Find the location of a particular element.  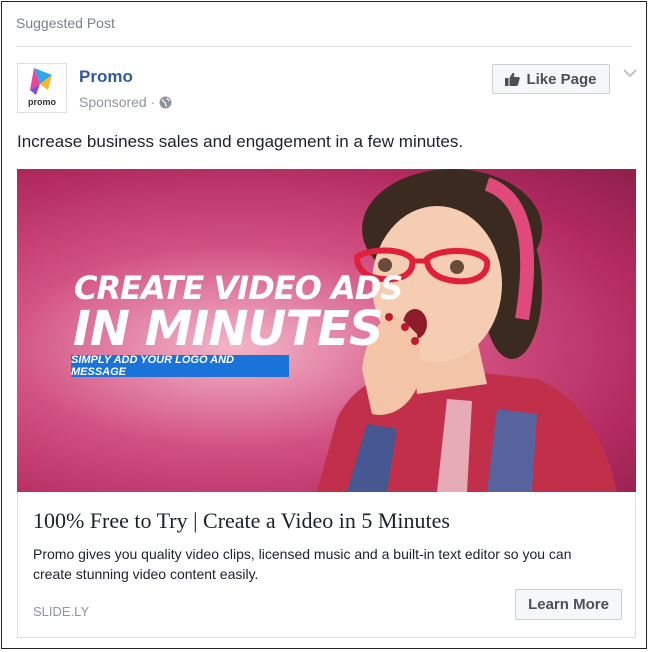

post-meta: Sponsored · is located at coordinates (125, 102).